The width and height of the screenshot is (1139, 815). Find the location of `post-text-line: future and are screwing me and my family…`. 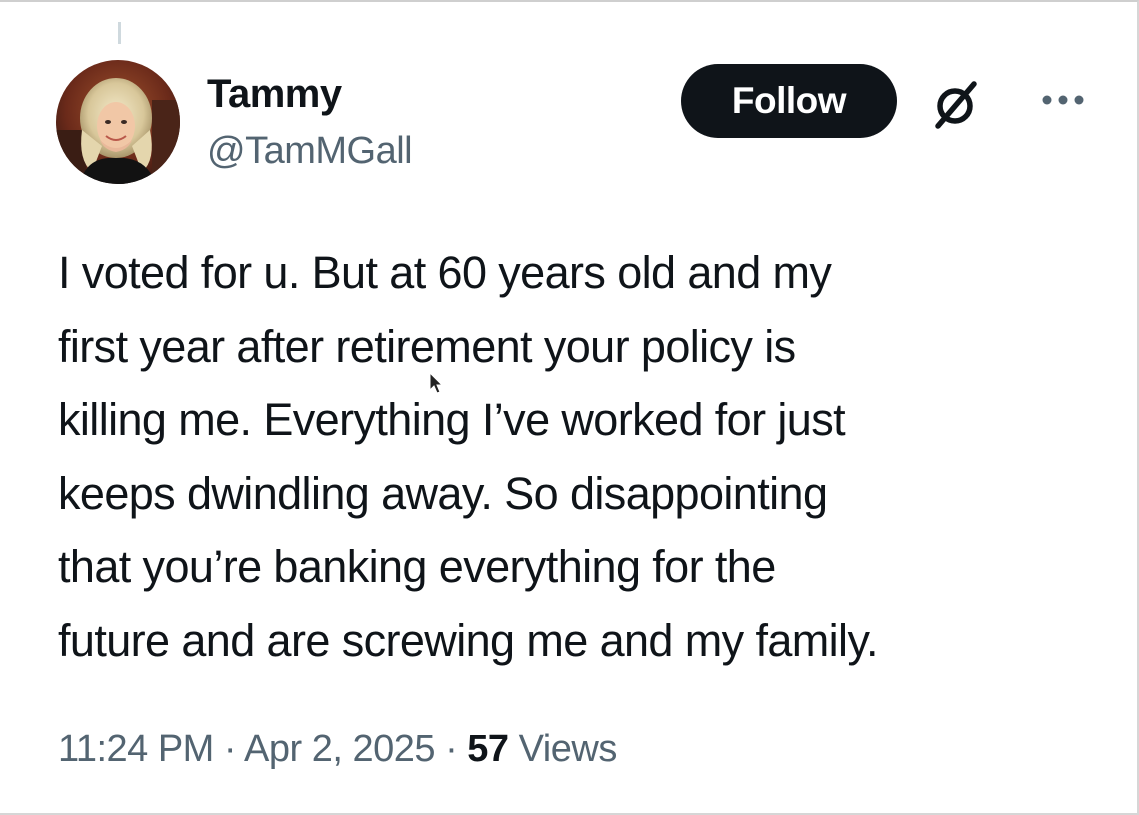

post-text-line: future and are screwing me and my family… is located at coordinates (468, 640).